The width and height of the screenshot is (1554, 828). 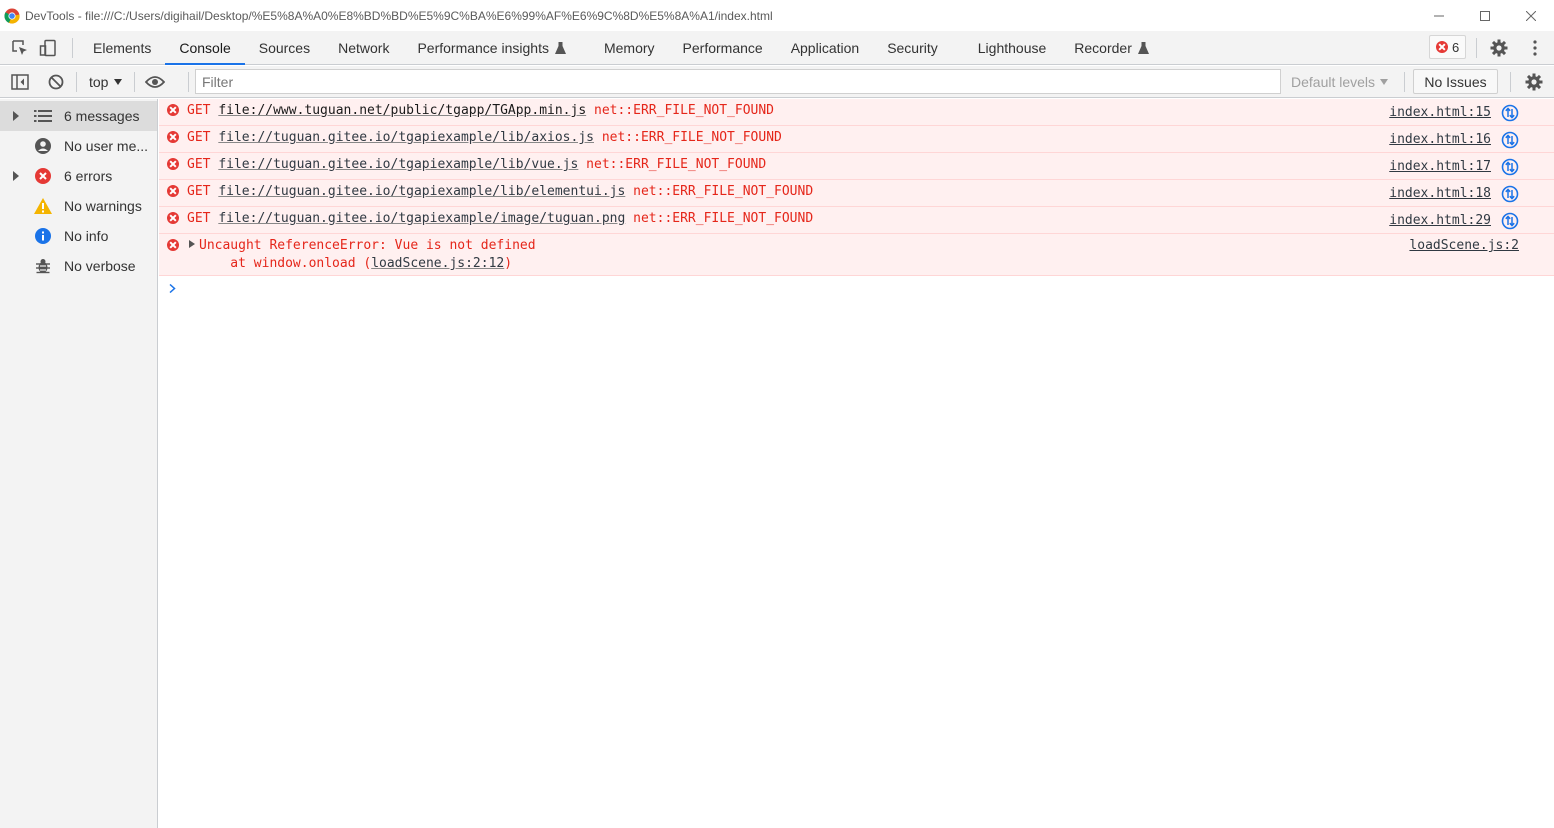 I want to click on tab-label: Lighthouse, so click(x=1012, y=47).